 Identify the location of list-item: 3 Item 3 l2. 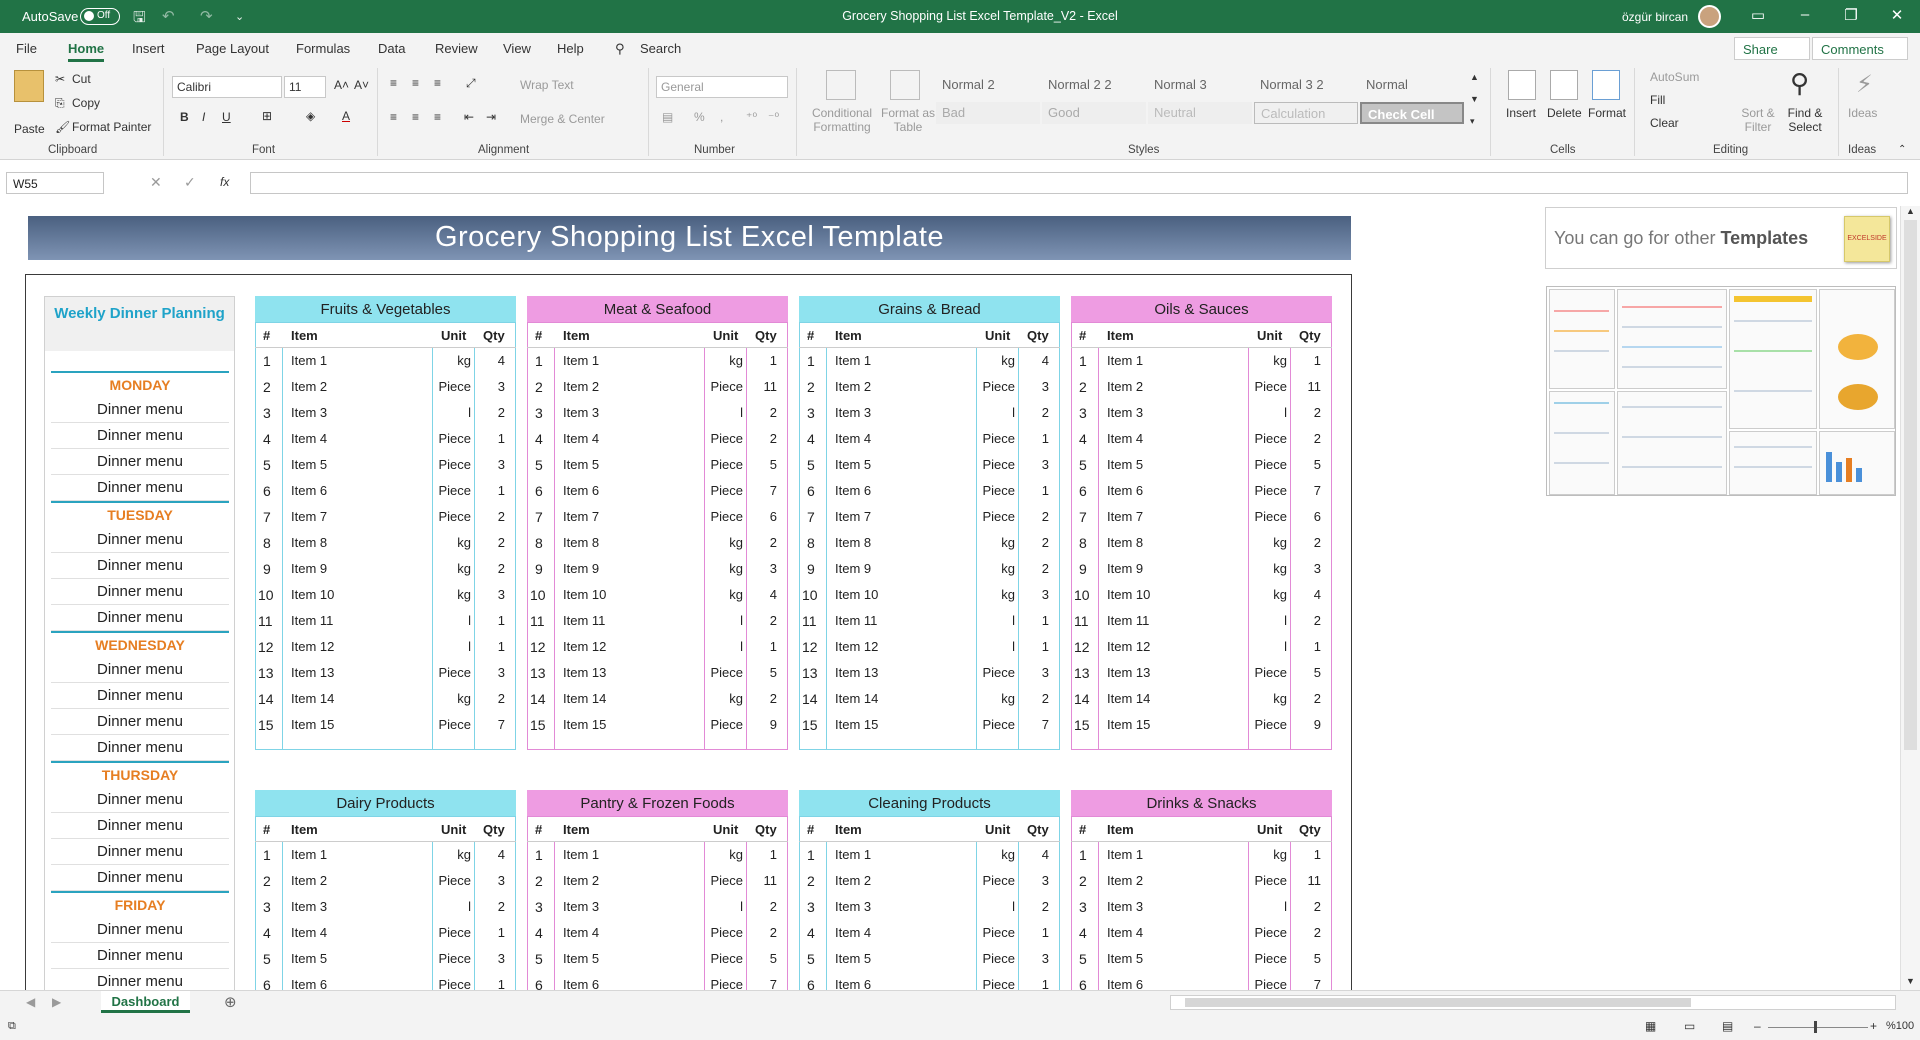
(657, 907).